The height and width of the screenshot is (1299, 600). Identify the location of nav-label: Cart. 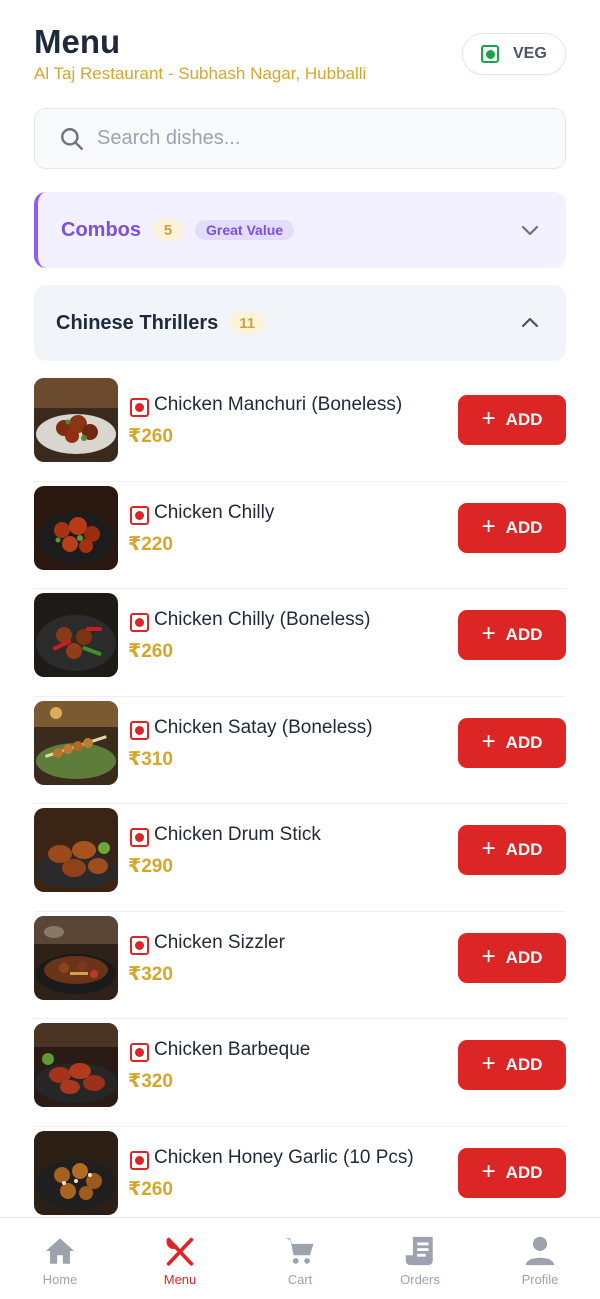
(300, 1279).